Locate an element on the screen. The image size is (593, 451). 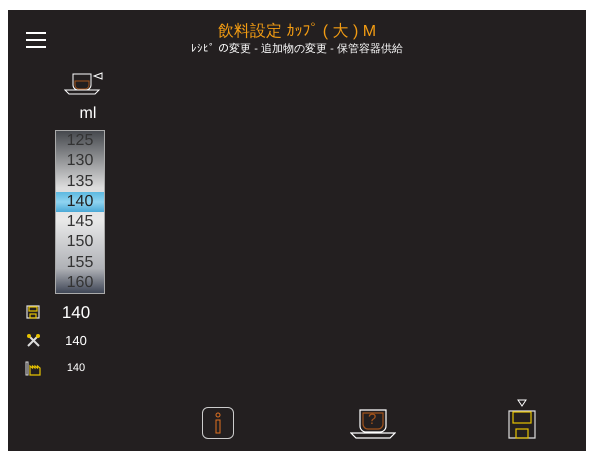
info-button is located at coordinates (218, 423).